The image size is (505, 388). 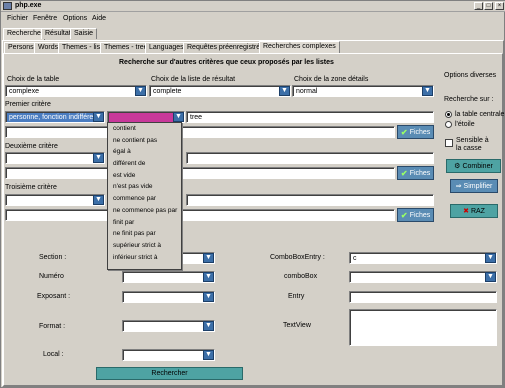 I want to click on tab-themes-tree: Themes - tree, so click(x=126, y=47).